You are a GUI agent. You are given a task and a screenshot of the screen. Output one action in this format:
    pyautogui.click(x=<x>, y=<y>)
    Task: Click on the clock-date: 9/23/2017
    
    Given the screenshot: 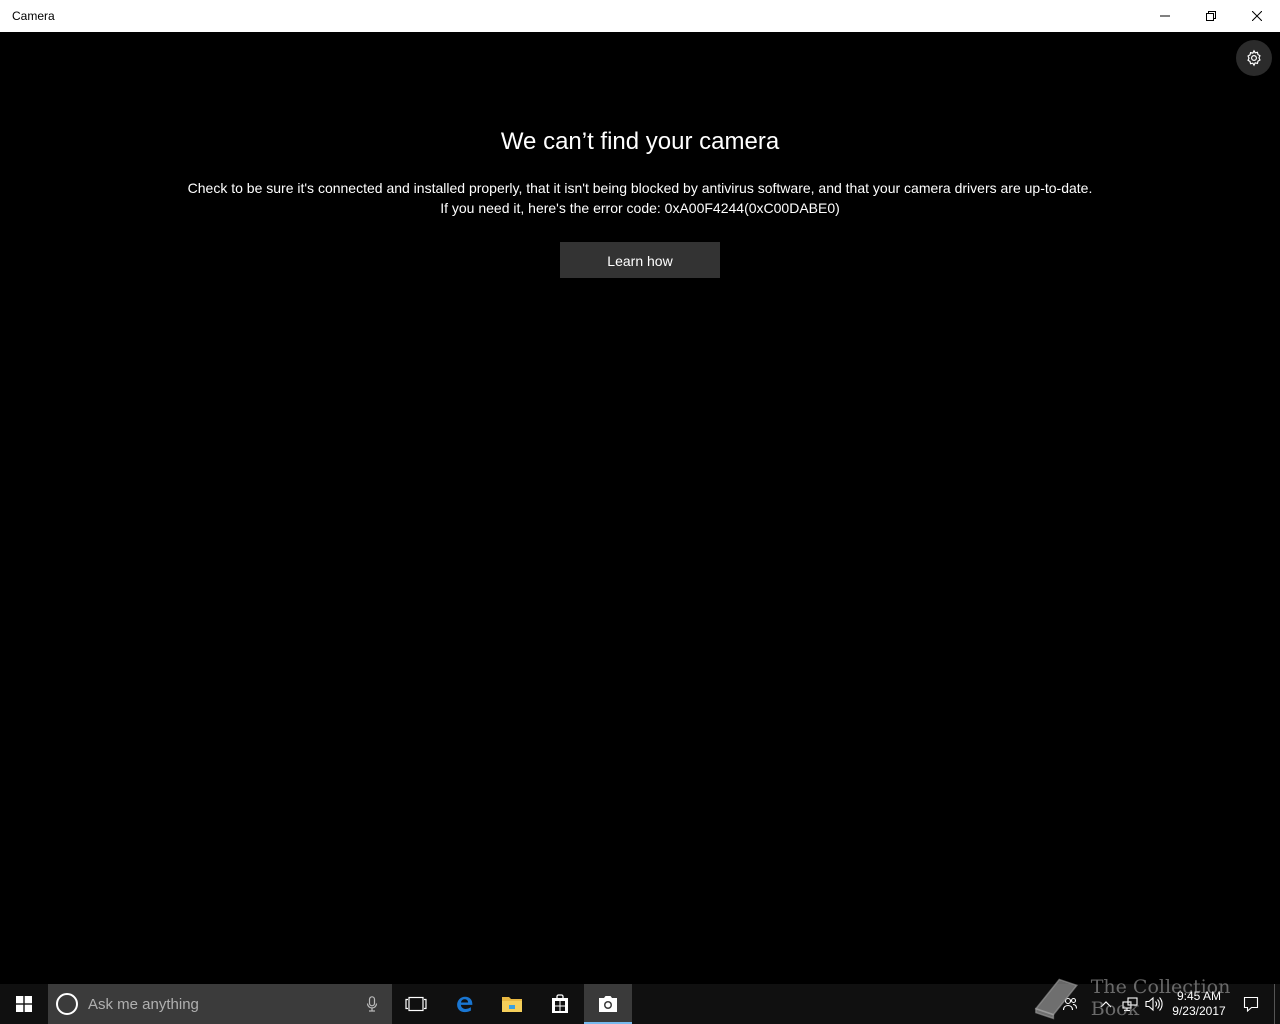 What is the action you would take?
    pyautogui.click(x=1199, y=1011)
    